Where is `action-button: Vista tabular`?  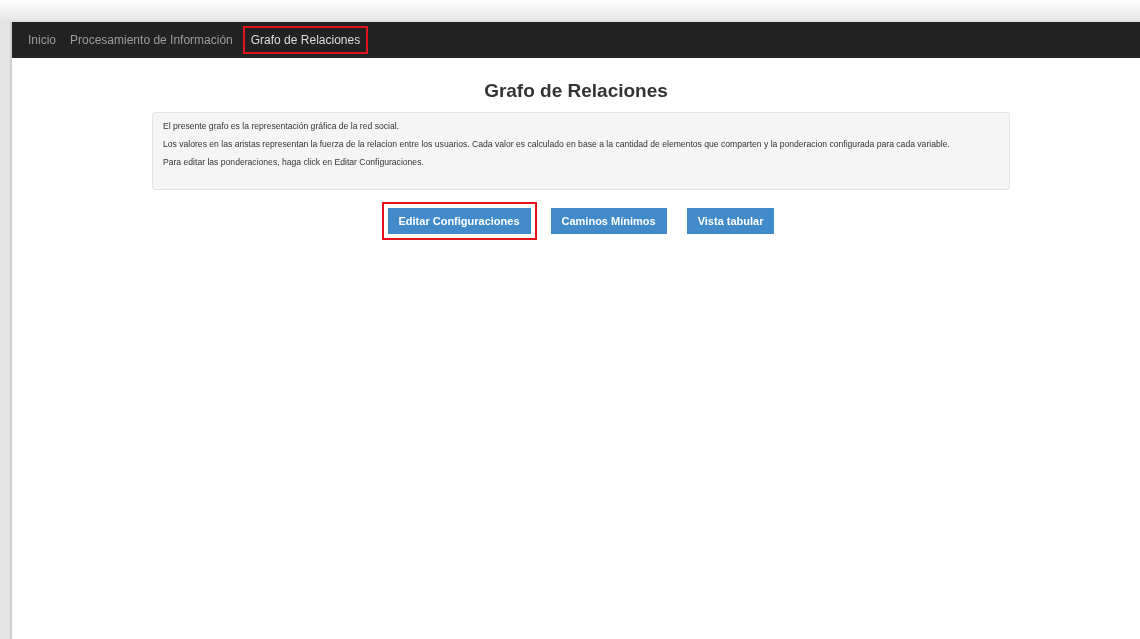
action-button: Vista tabular is located at coordinates (730, 221).